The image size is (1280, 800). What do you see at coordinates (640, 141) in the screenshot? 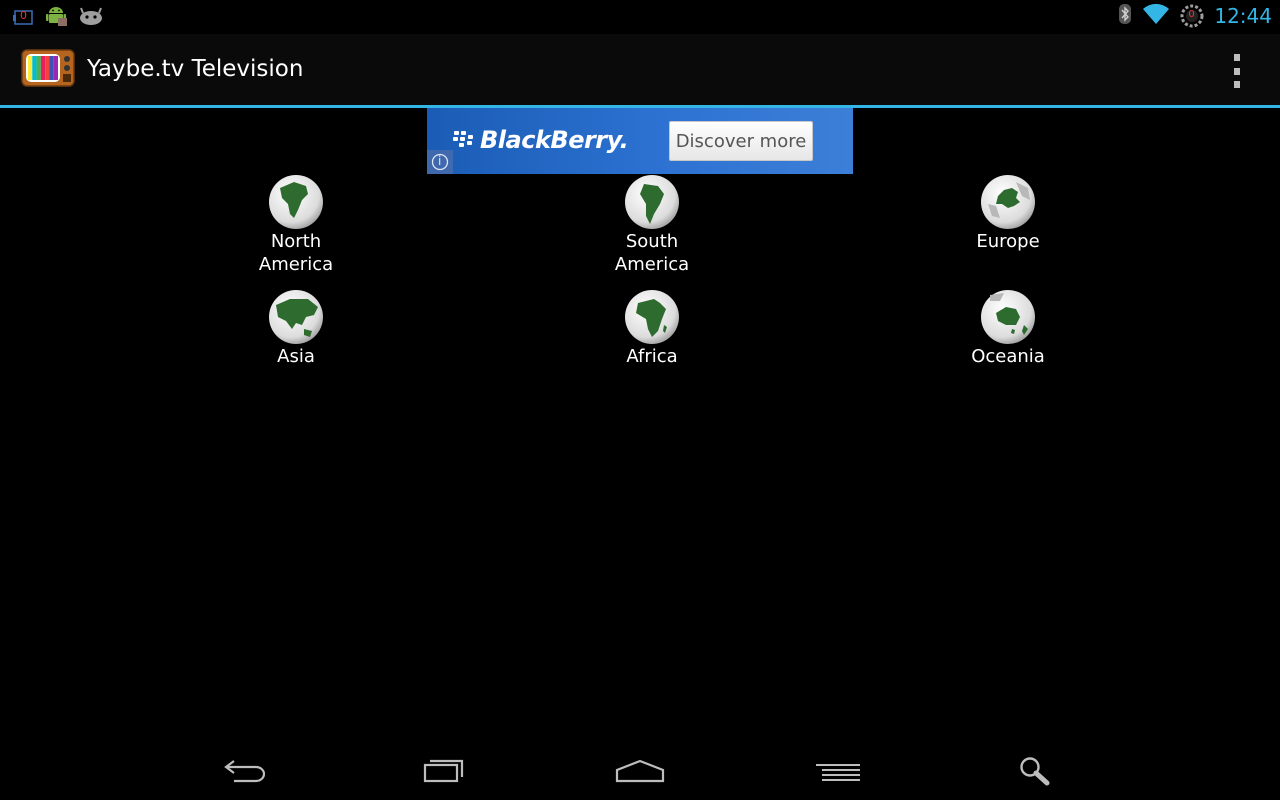
I see `ad-banner: BlackBerry. Discover more i` at bounding box center [640, 141].